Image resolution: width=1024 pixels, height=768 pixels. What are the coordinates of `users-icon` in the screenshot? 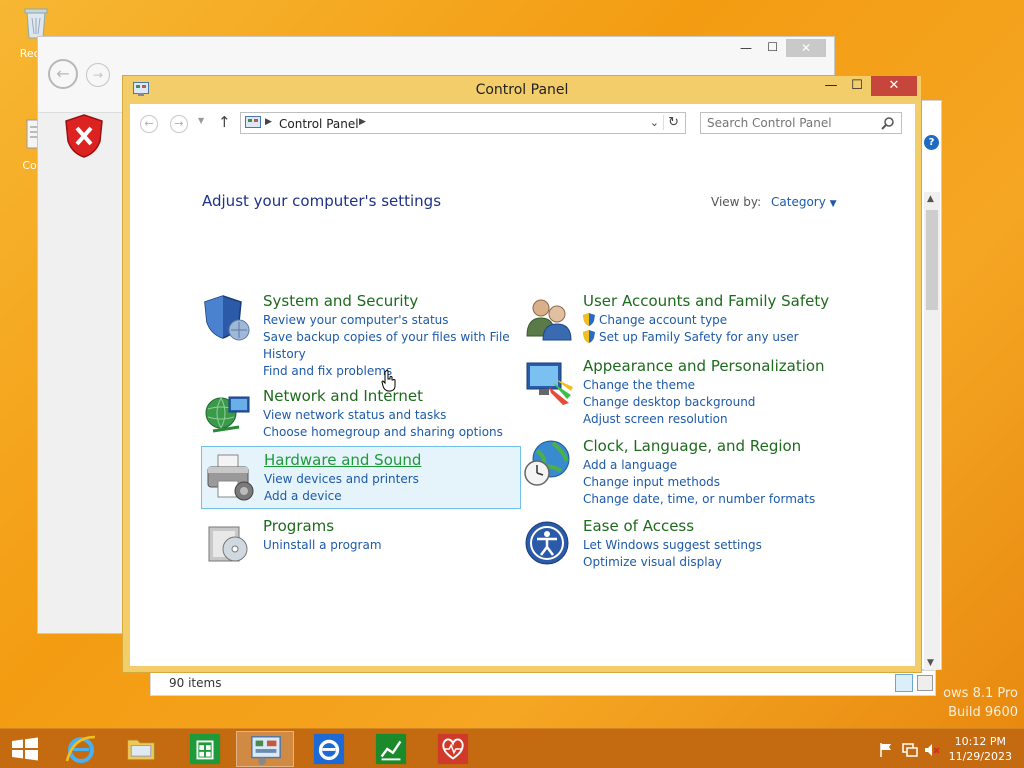 It's located at (549, 318).